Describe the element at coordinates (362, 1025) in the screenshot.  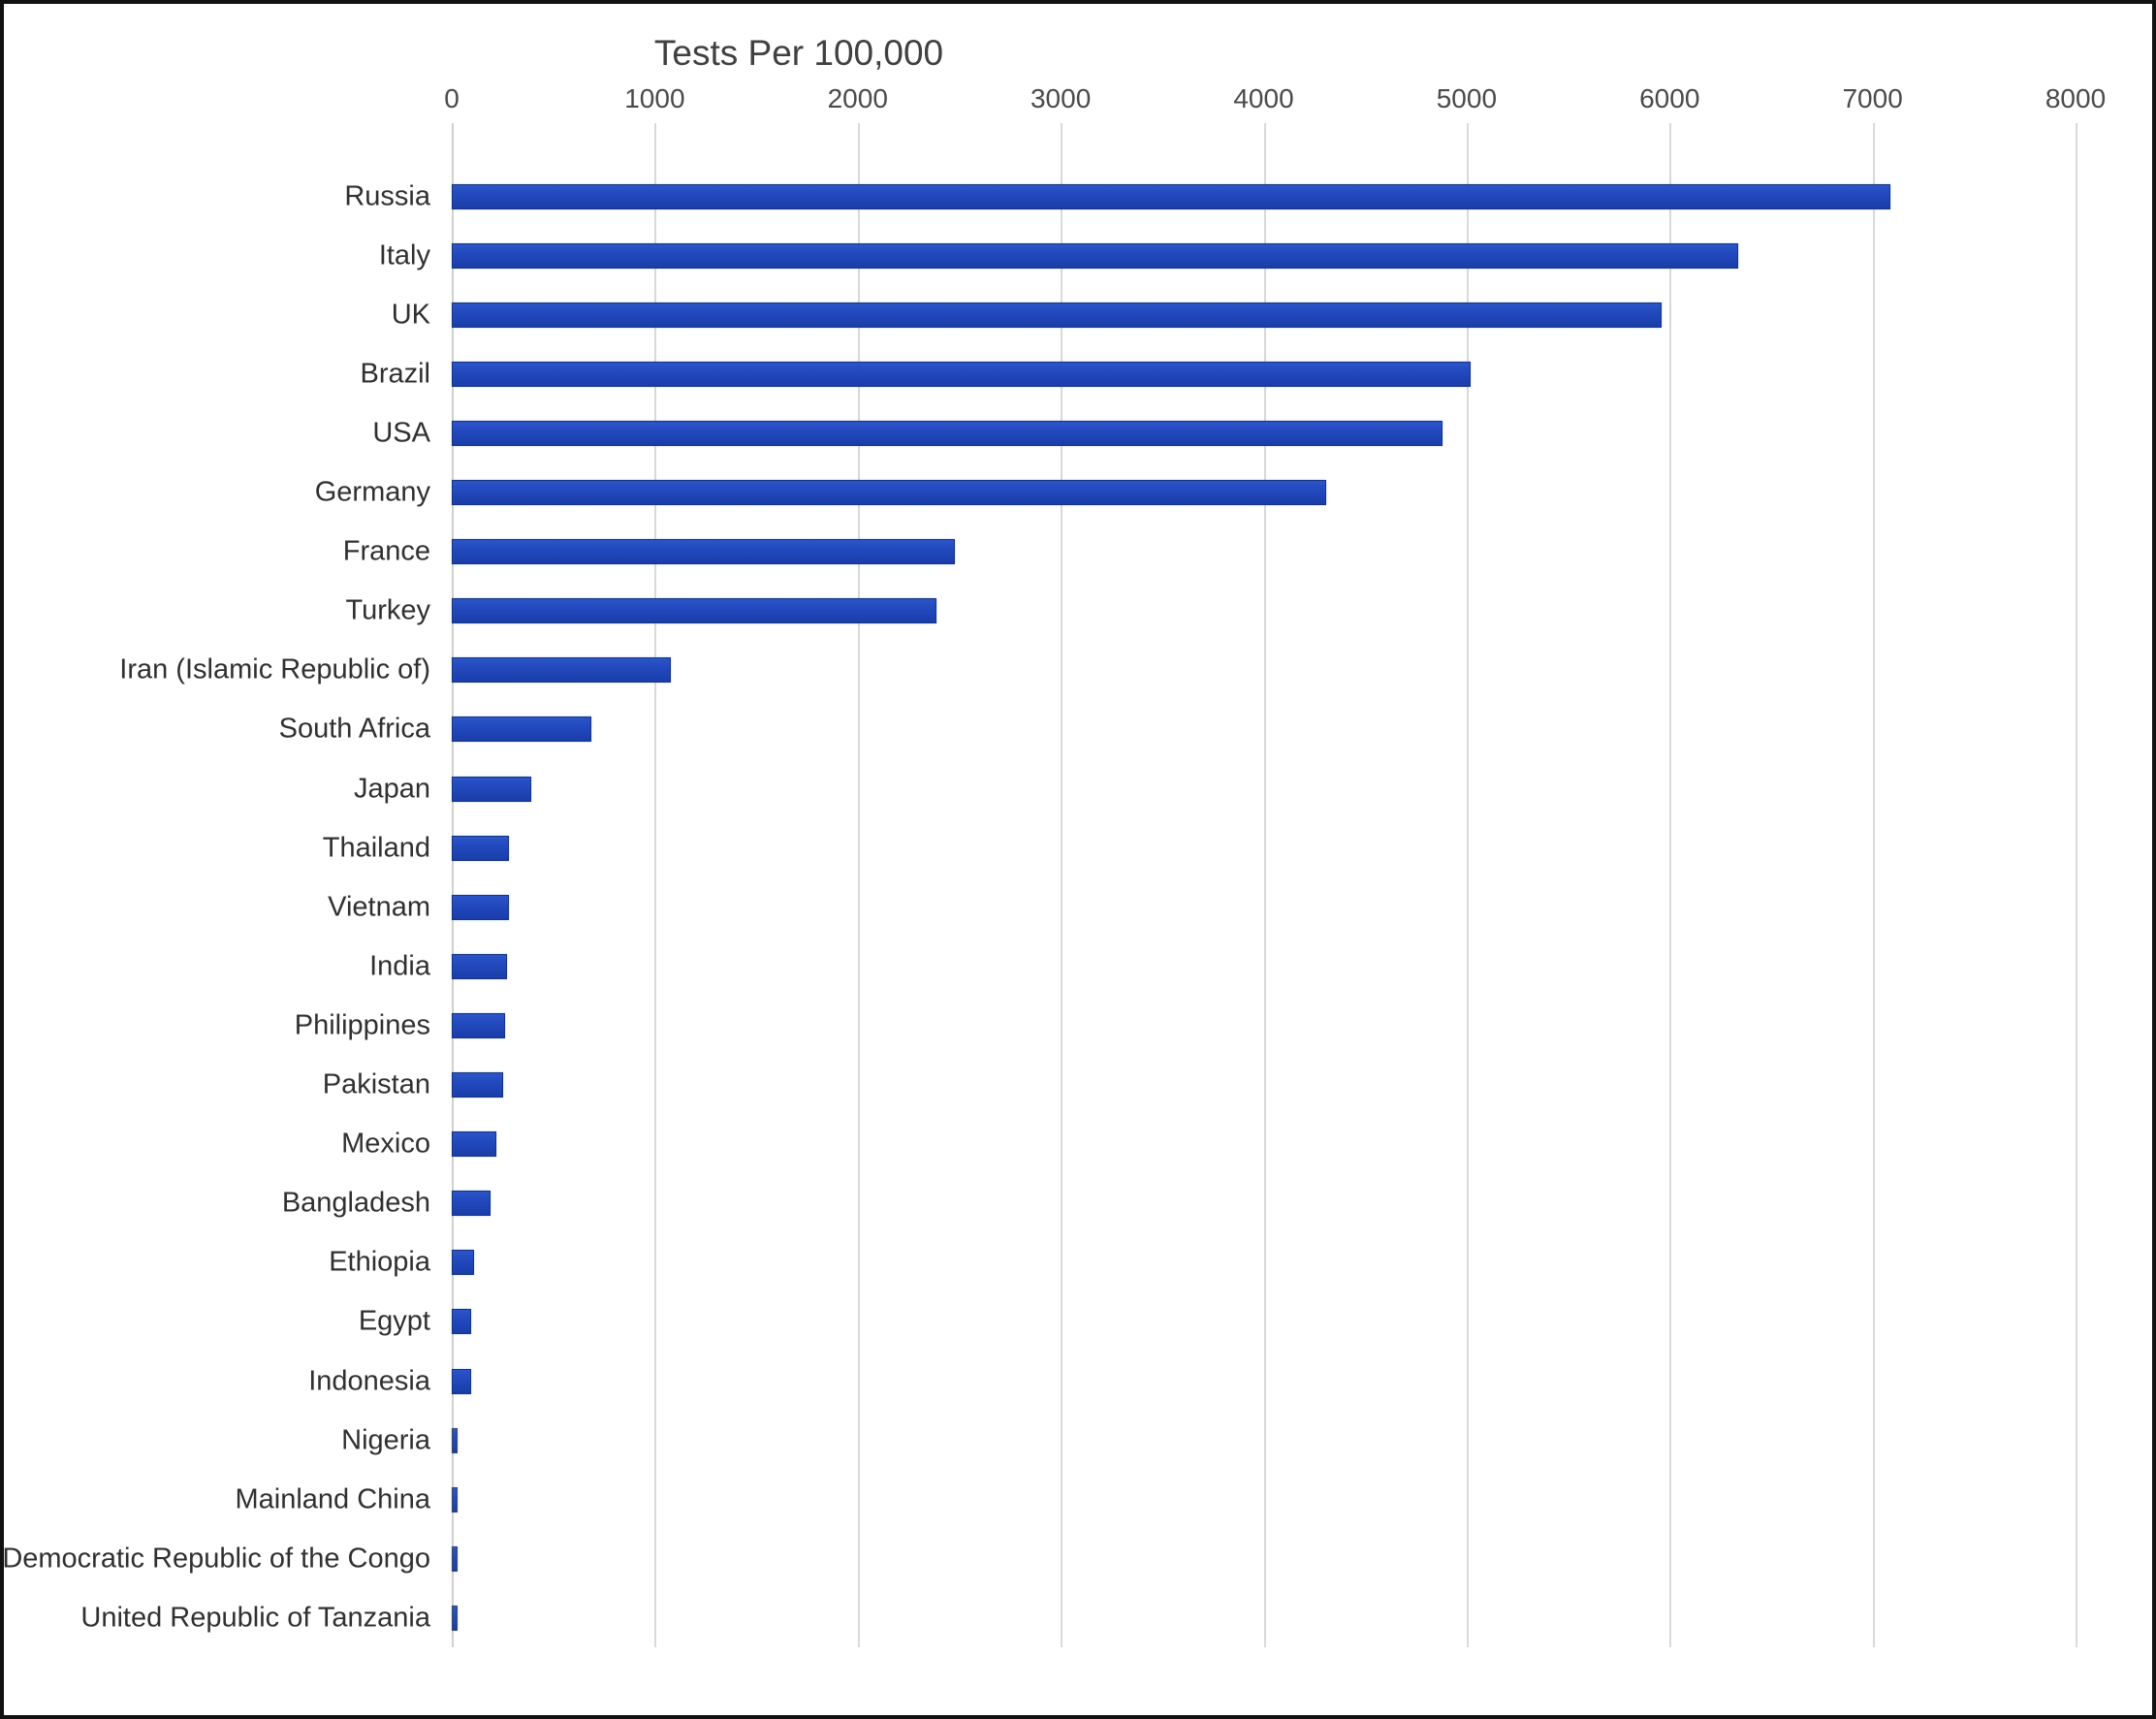
I see `category-label: Philippines` at that location.